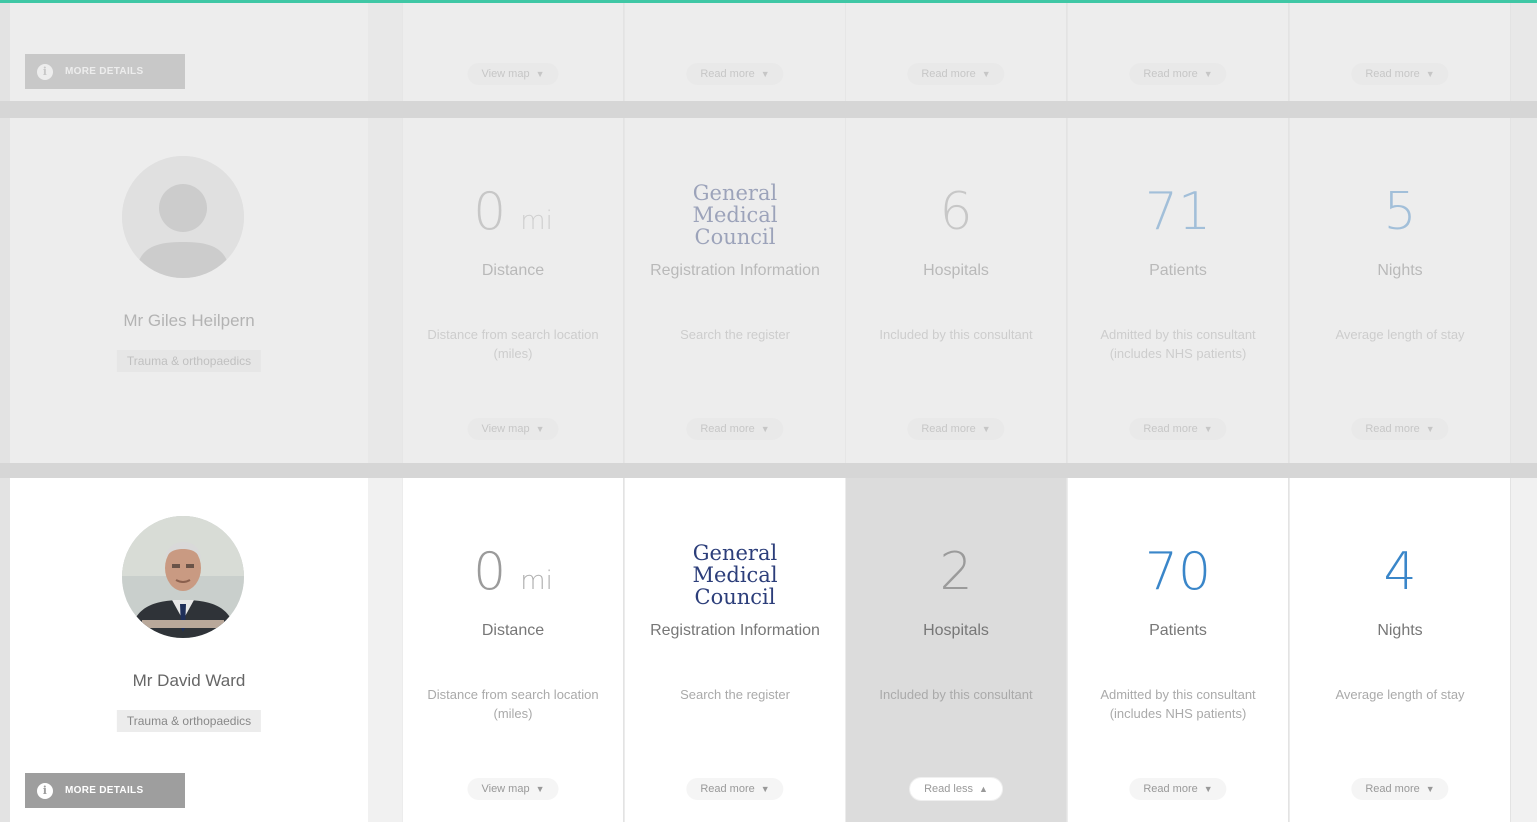 Image resolution: width=1537 pixels, height=822 pixels. What do you see at coordinates (1399, 52) in the screenshot?
I see `nights-cell: Read more ▼` at bounding box center [1399, 52].